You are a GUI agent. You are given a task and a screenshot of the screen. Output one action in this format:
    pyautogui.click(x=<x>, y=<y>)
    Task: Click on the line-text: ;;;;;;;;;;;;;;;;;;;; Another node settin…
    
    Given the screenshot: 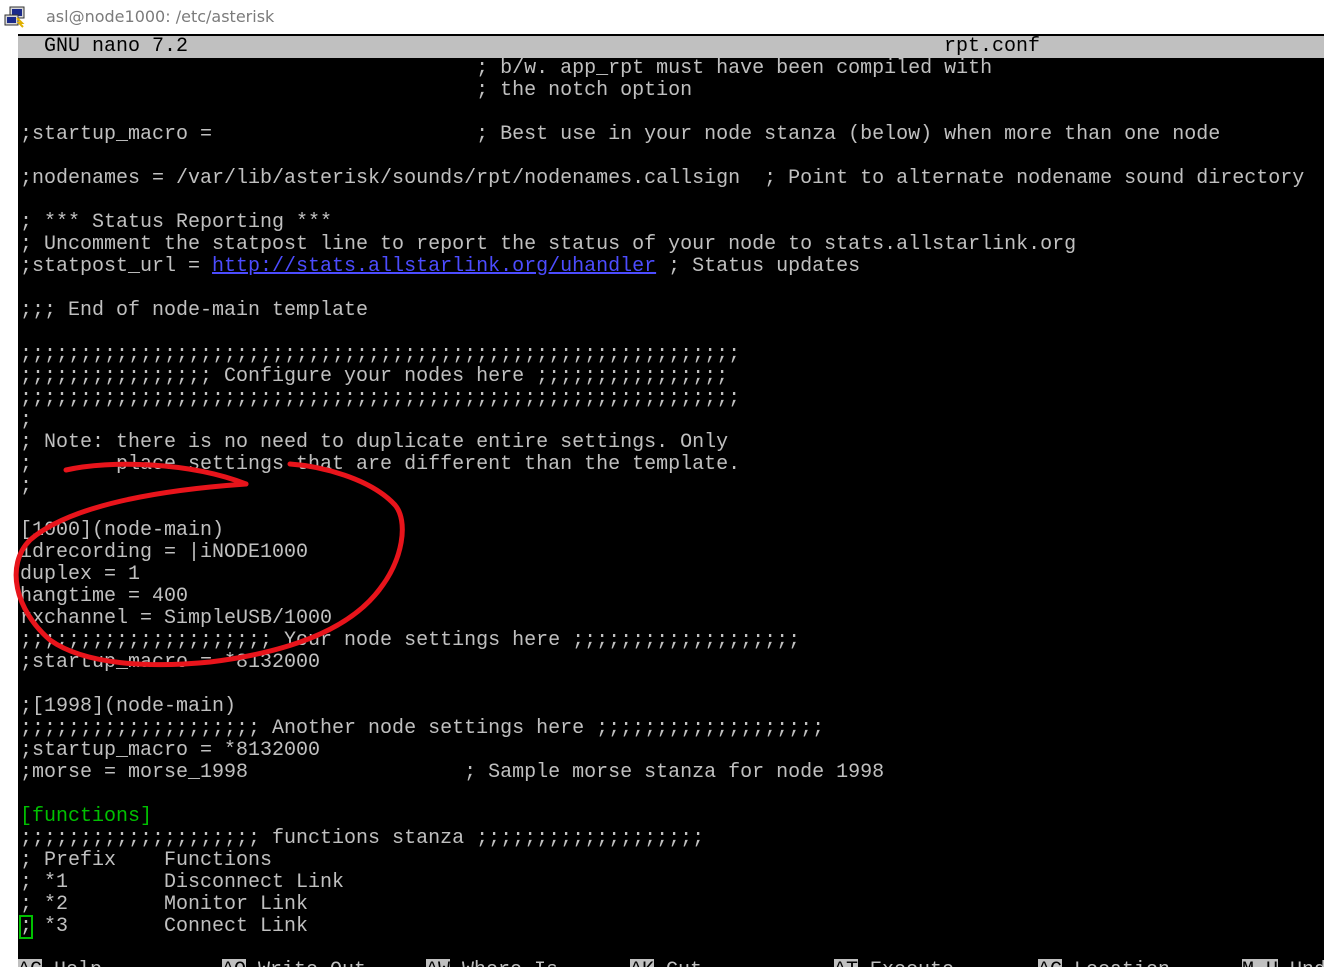 What is the action you would take?
    pyautogui.click(x=422, y=728)
    